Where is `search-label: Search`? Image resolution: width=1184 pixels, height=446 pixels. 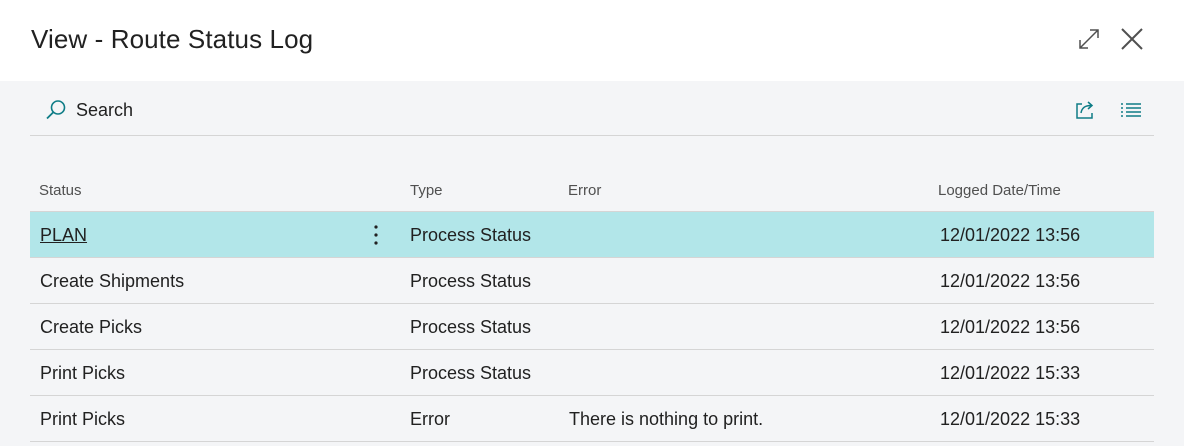
search-label: Search is located at coordinates (105, 109).